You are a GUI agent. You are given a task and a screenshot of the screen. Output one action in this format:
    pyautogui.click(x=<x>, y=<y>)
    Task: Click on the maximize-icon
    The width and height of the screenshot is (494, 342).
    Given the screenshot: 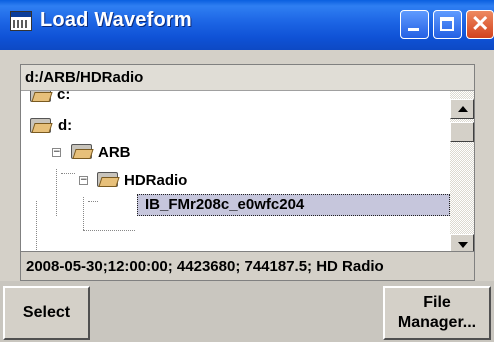 What is the action you would take?
    pyautogui.click(x=447, y=24)
    